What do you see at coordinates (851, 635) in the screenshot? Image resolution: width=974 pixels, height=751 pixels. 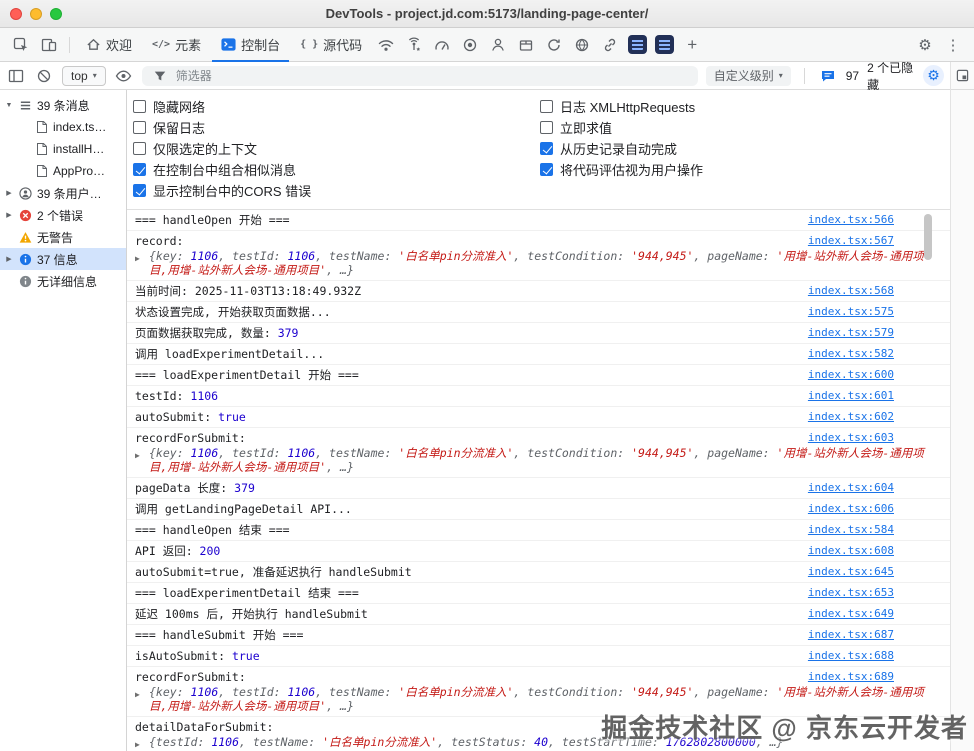 I see `source-link: index.tsx:687` at bounding box center [851, 635].